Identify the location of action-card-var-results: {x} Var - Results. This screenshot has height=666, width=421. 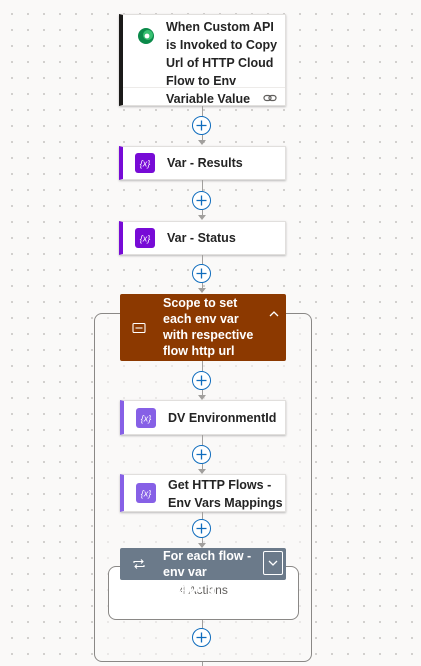
(202, 163).